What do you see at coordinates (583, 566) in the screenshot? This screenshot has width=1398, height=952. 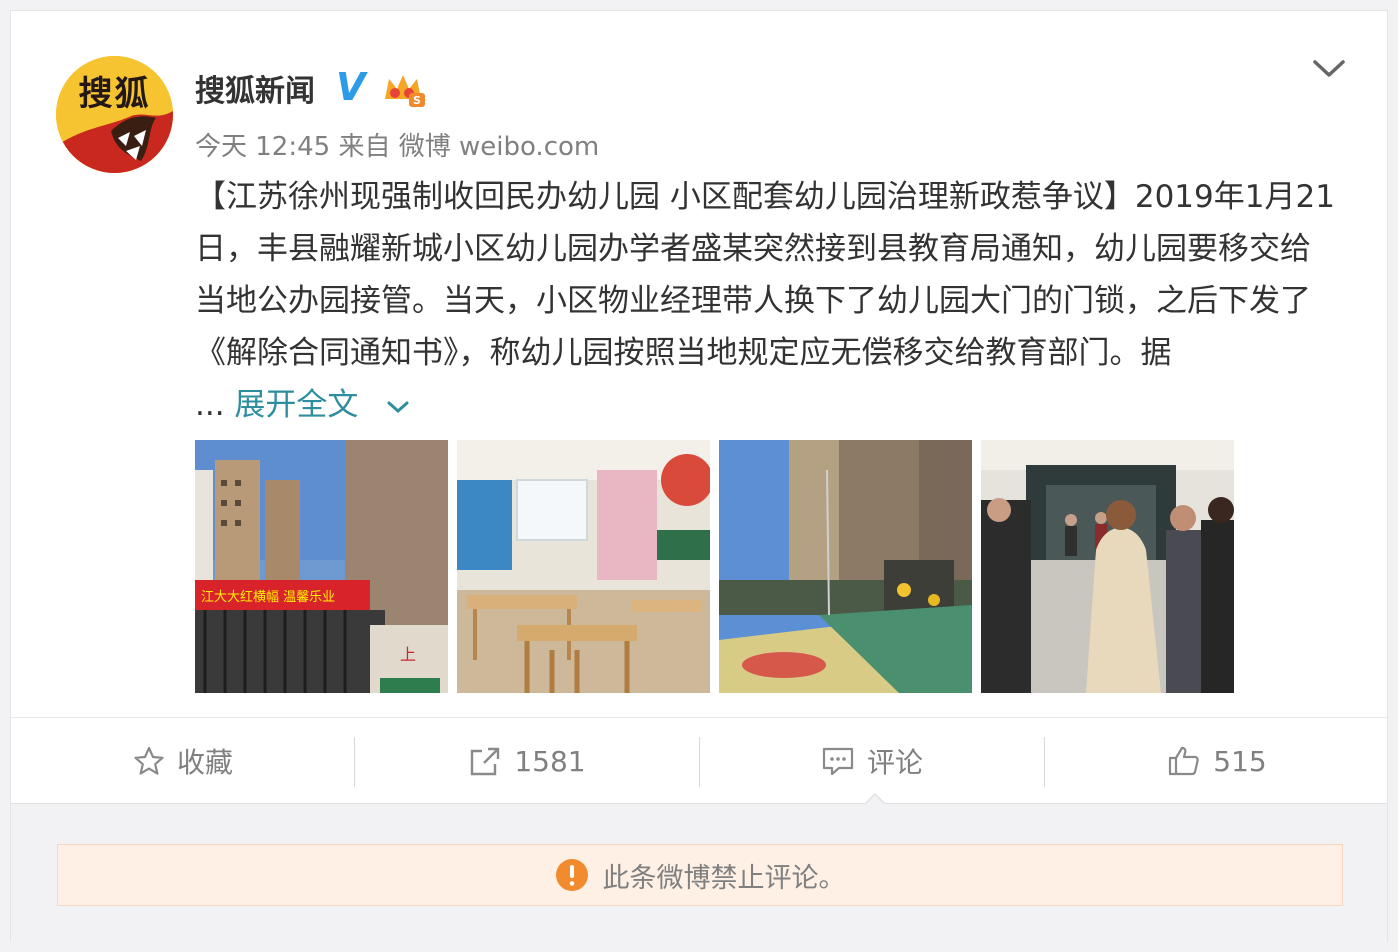 I see `photo-classroom` at bounding box center [583, 566].